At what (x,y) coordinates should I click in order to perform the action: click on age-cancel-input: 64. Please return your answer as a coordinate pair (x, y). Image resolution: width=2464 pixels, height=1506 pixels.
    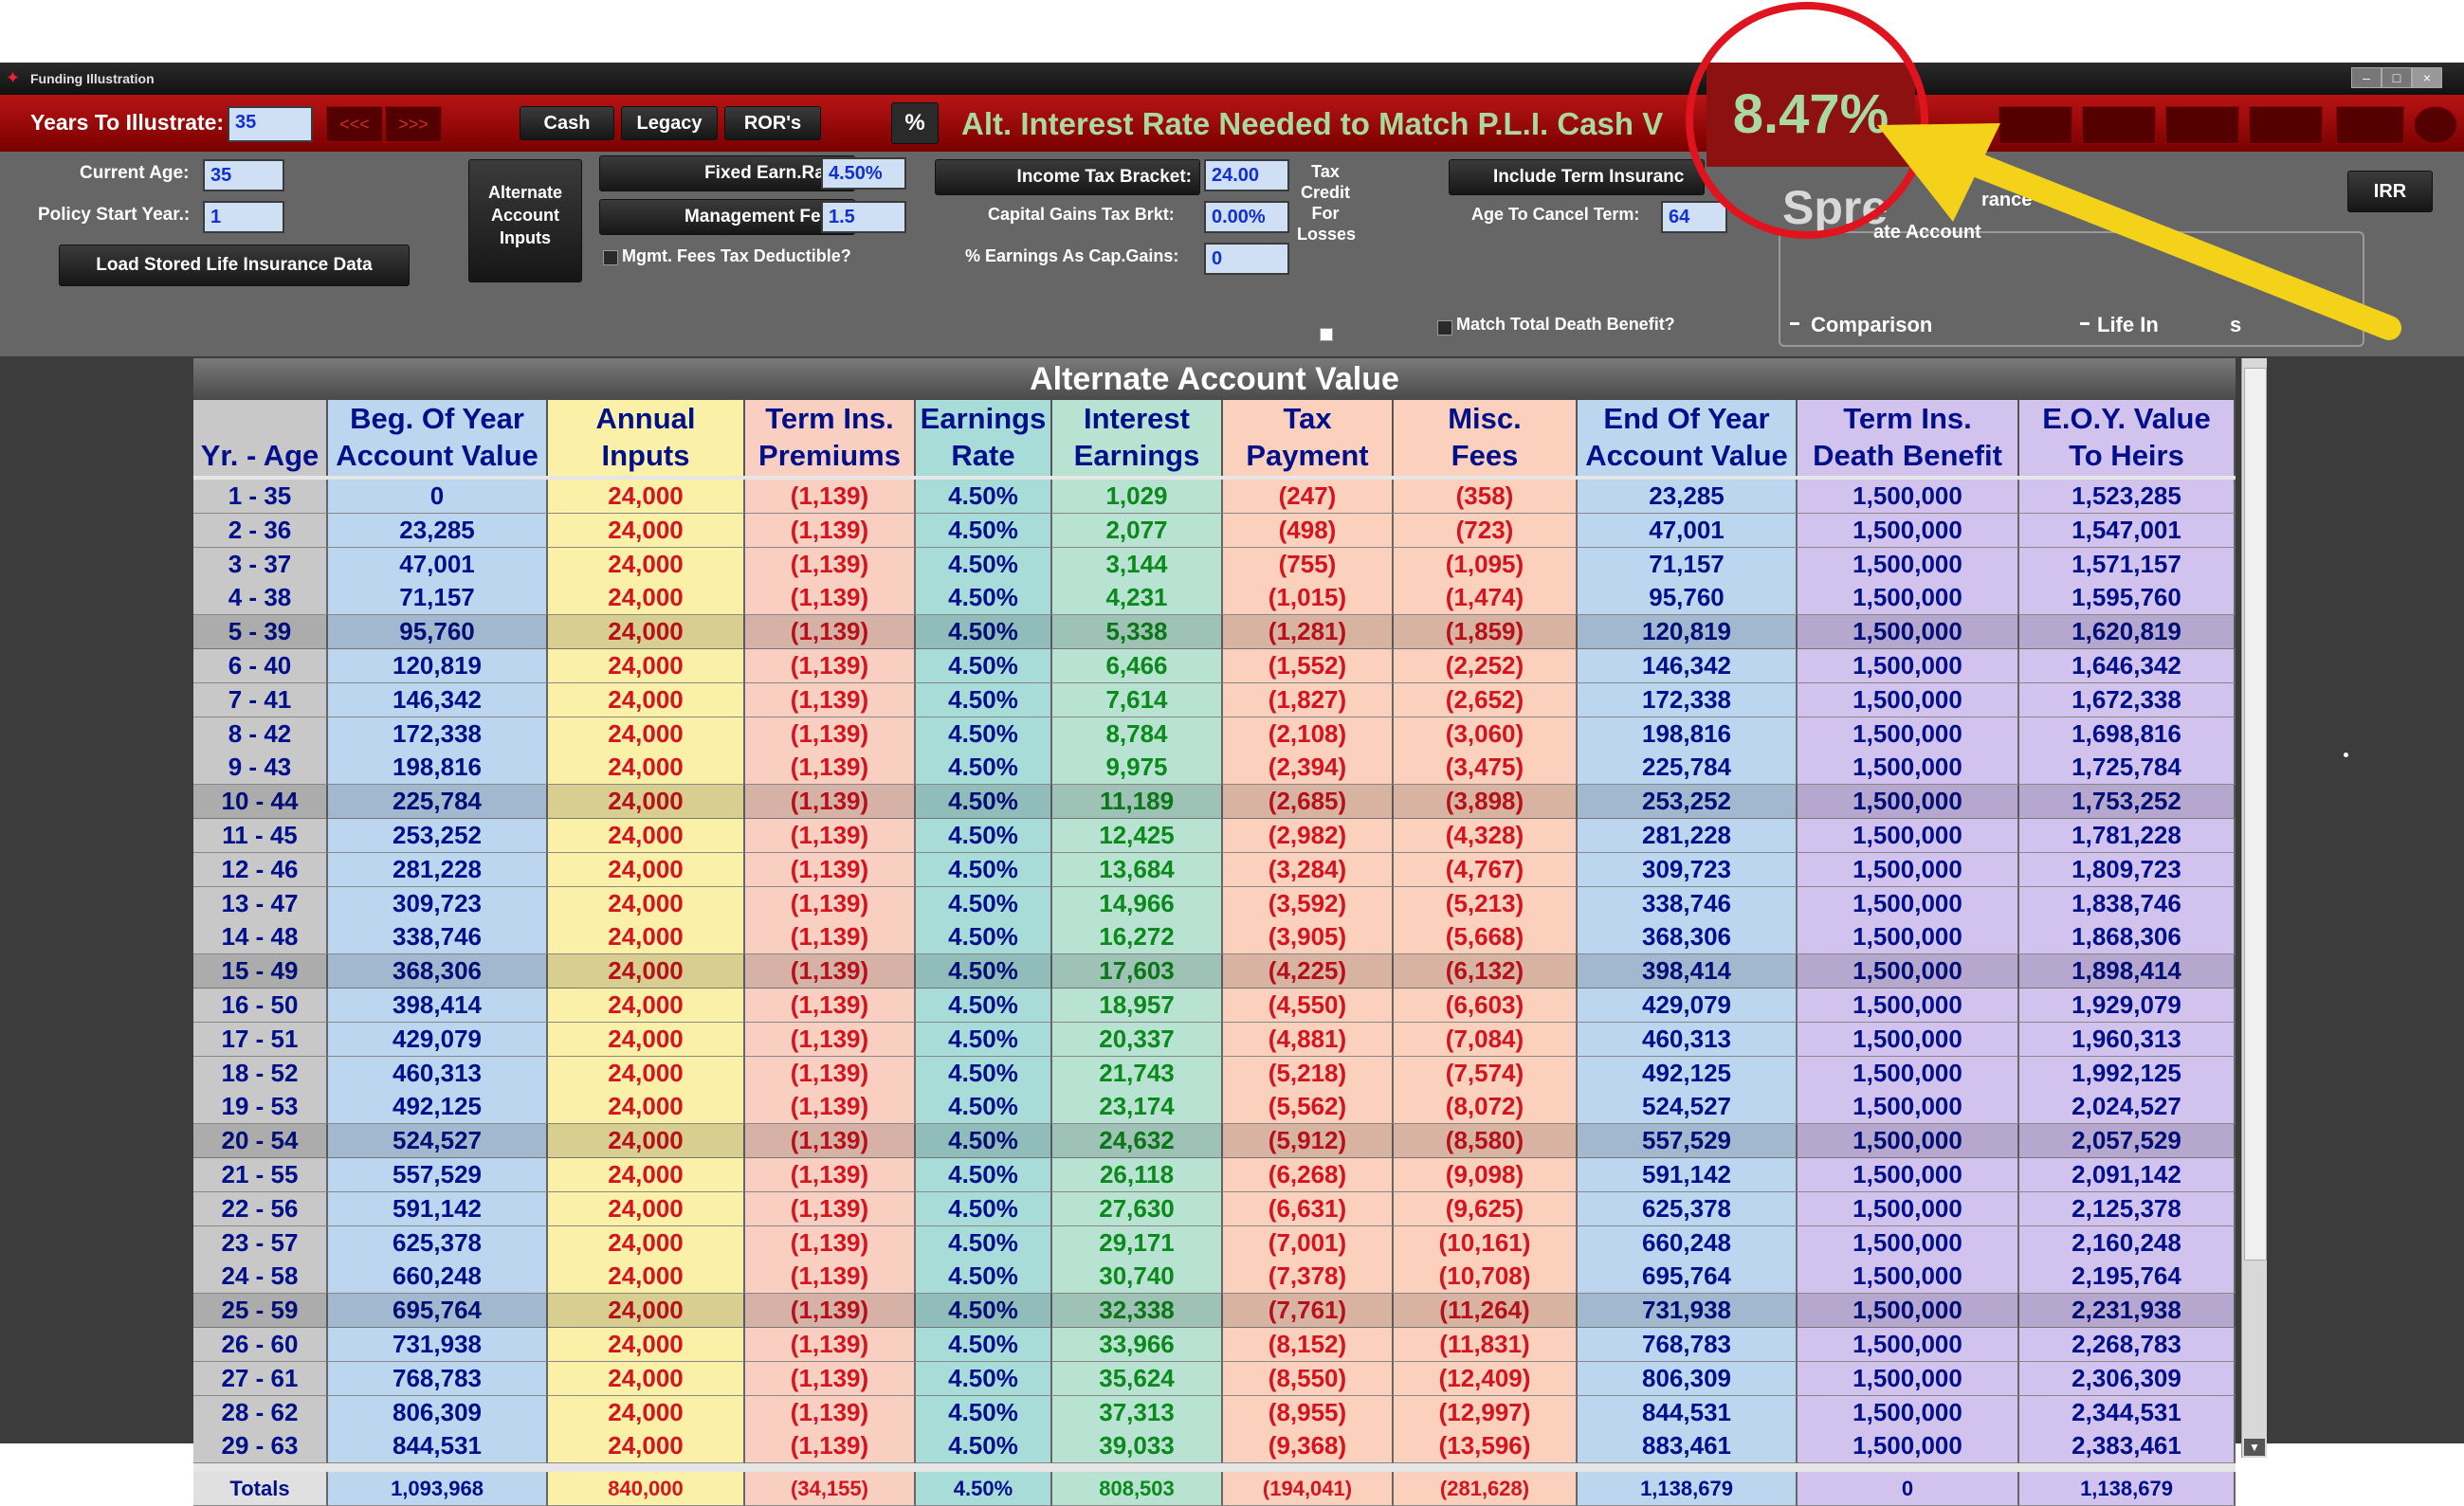
    Looking at the image, I should click on (1694, 217).